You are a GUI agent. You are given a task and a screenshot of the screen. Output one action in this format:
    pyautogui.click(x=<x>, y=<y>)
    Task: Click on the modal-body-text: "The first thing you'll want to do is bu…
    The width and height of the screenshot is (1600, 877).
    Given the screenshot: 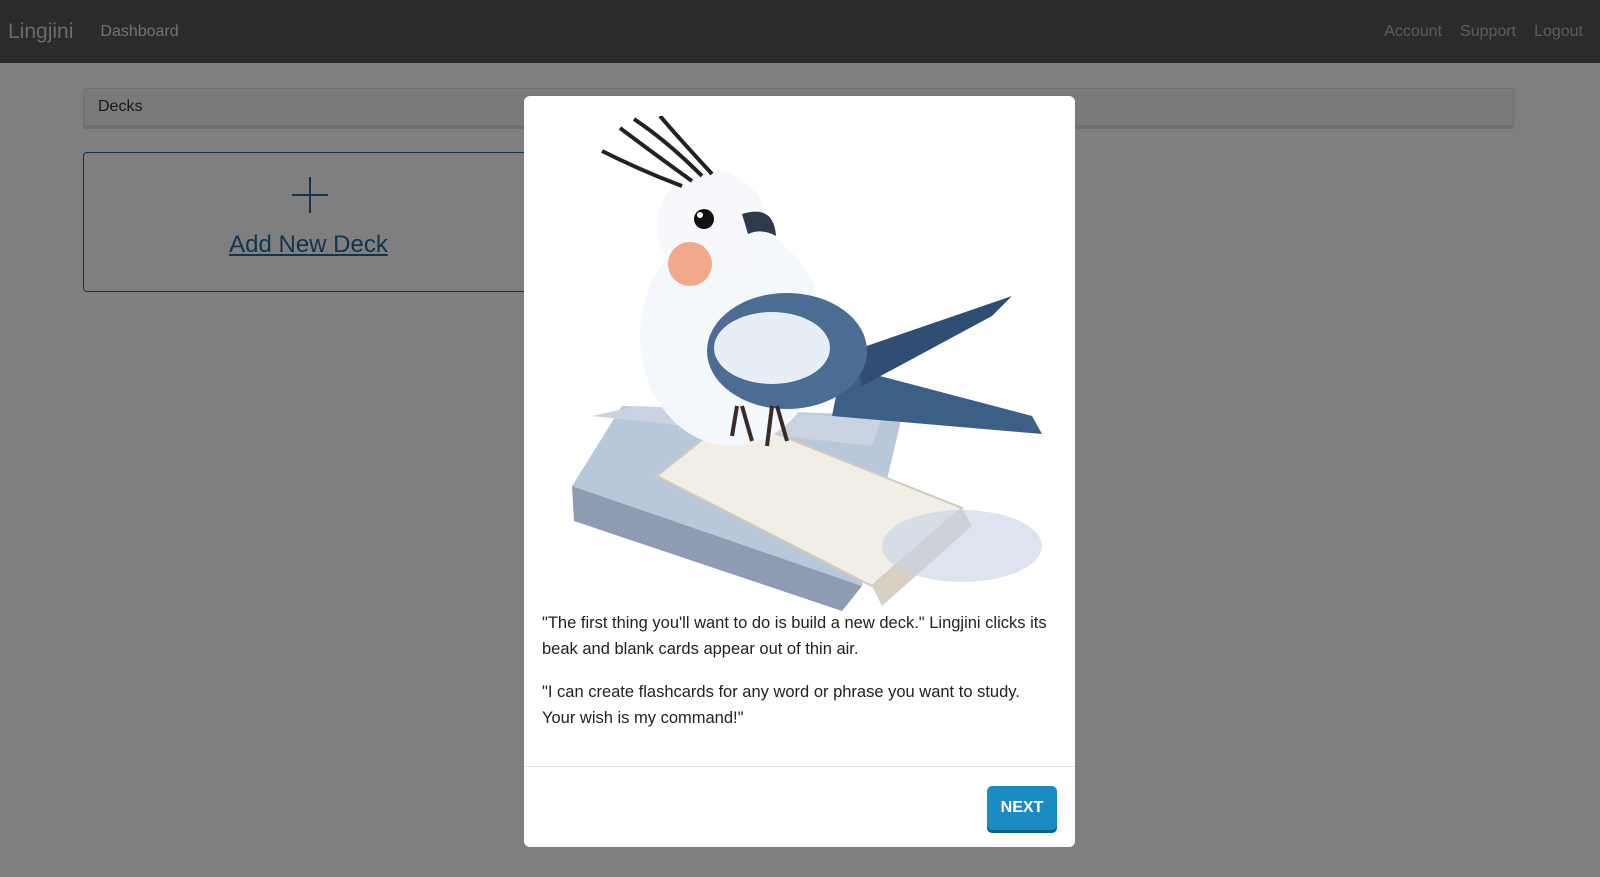 What is the action you would take?
    pyautogui.click(x=799, y=679)
    